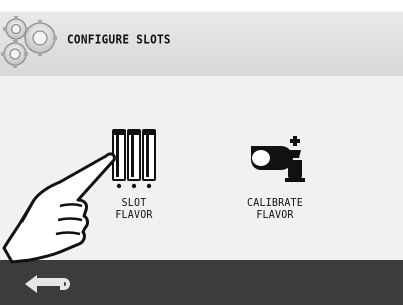 This screenshot has height=305, width=403. I want to click on footer-bar, so click(201, 282).